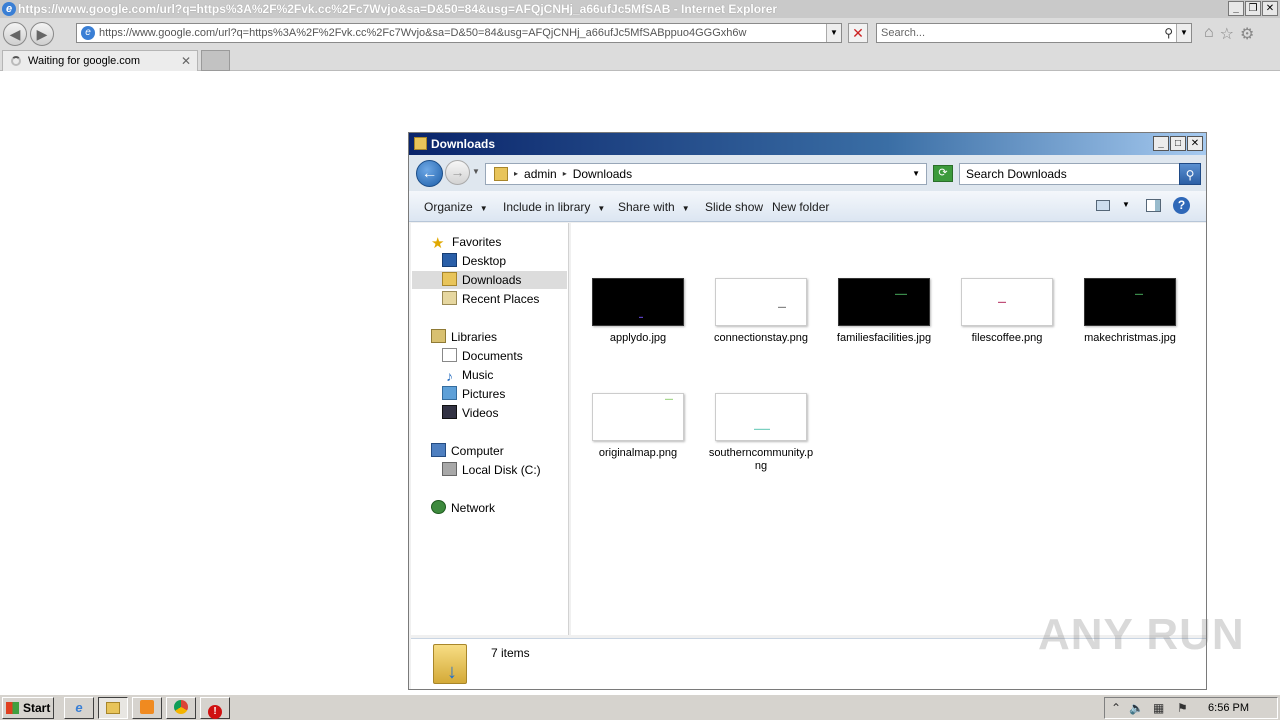 The image size is (1280, 720). I want to click on organize-button: Organize ▼, so click(456, 207).